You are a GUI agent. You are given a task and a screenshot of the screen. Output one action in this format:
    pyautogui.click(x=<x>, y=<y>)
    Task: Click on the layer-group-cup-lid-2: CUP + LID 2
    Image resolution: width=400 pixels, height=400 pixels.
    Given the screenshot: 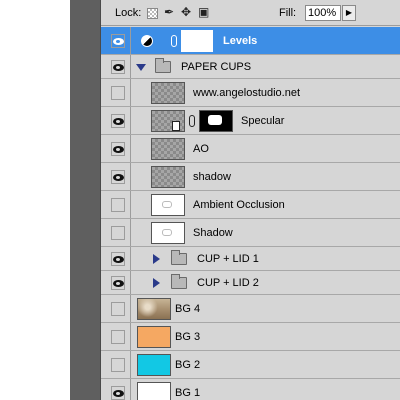 What is the action you would take?
    pyautogui.click(x=250, y=283)
    